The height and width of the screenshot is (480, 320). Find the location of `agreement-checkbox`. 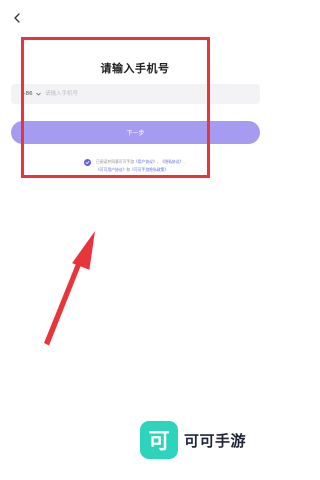

agreement-checkbox is located at coordinates (87, 162).